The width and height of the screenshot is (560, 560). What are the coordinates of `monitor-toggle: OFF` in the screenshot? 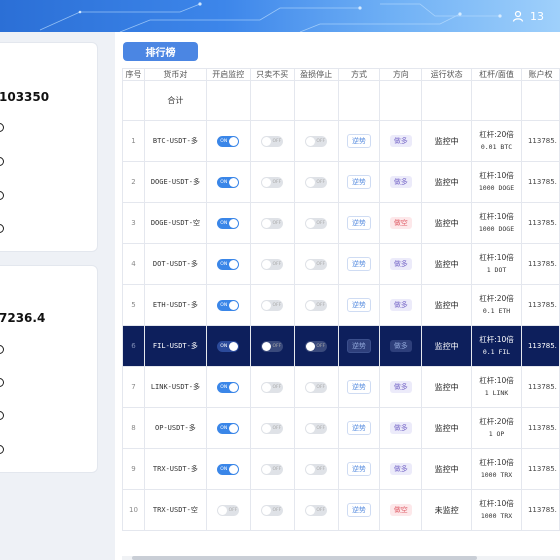 It's located at (228, 510).